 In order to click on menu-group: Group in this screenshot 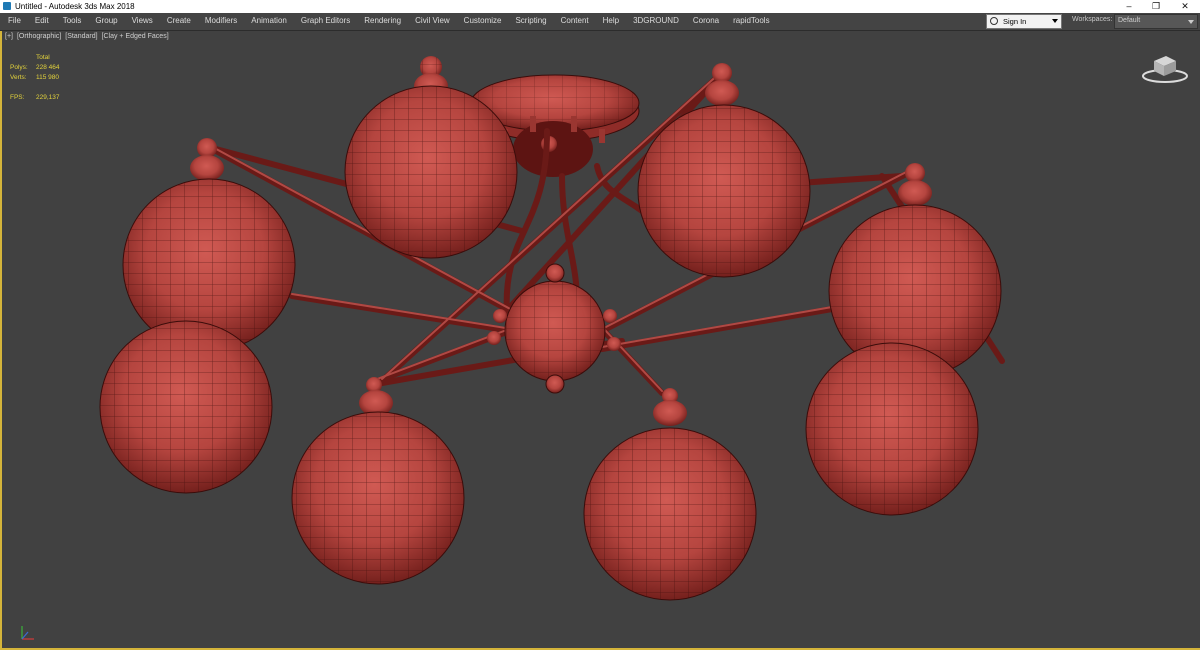, I will do `click(106, 21)`.